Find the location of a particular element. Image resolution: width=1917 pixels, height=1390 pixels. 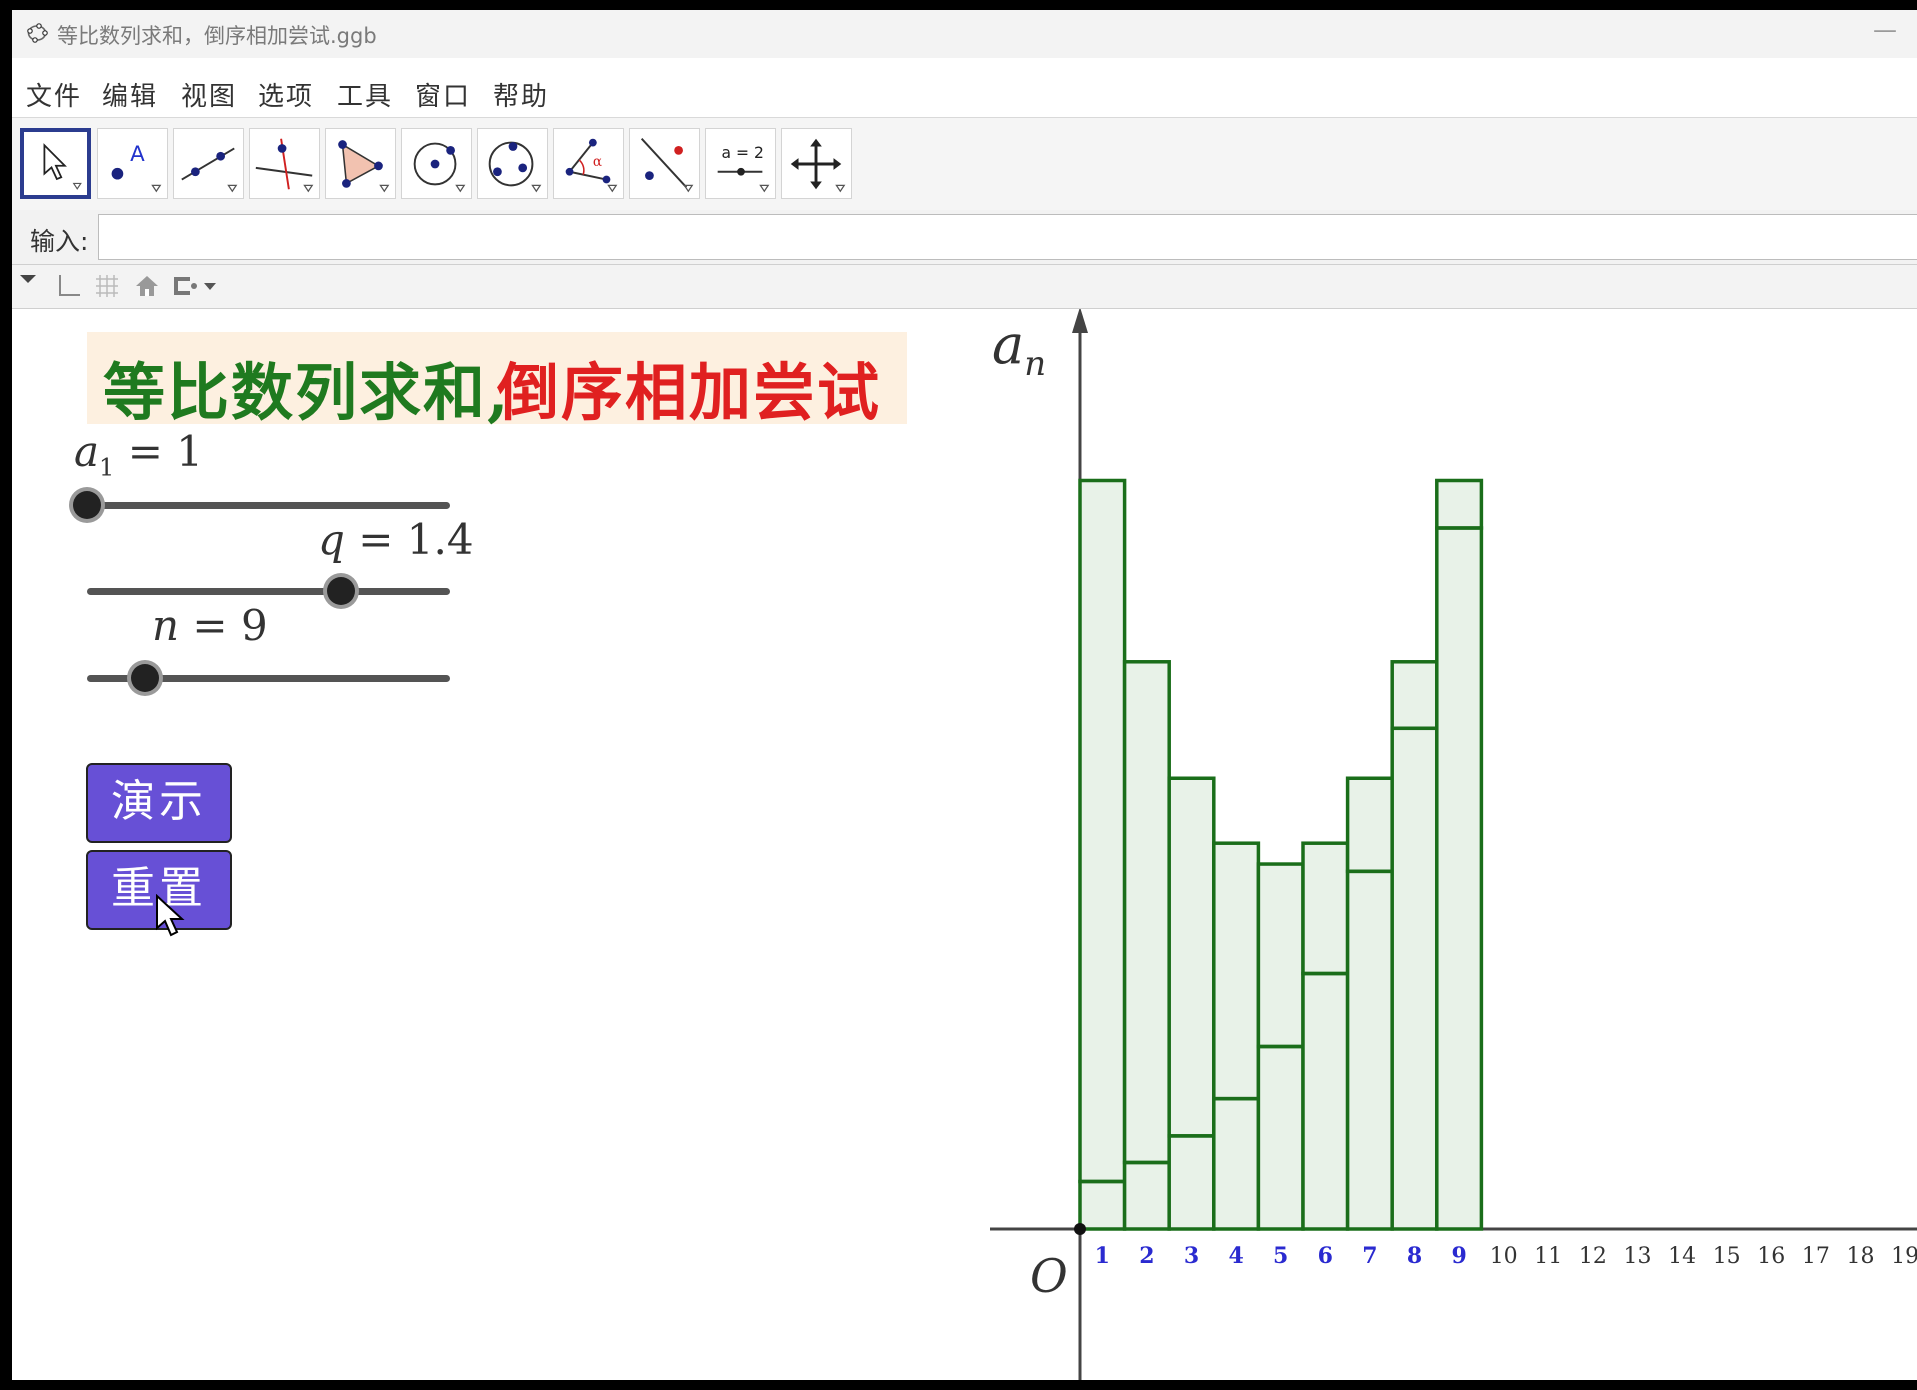

perpendicular-line-icon is located at coordinates (284, 165).